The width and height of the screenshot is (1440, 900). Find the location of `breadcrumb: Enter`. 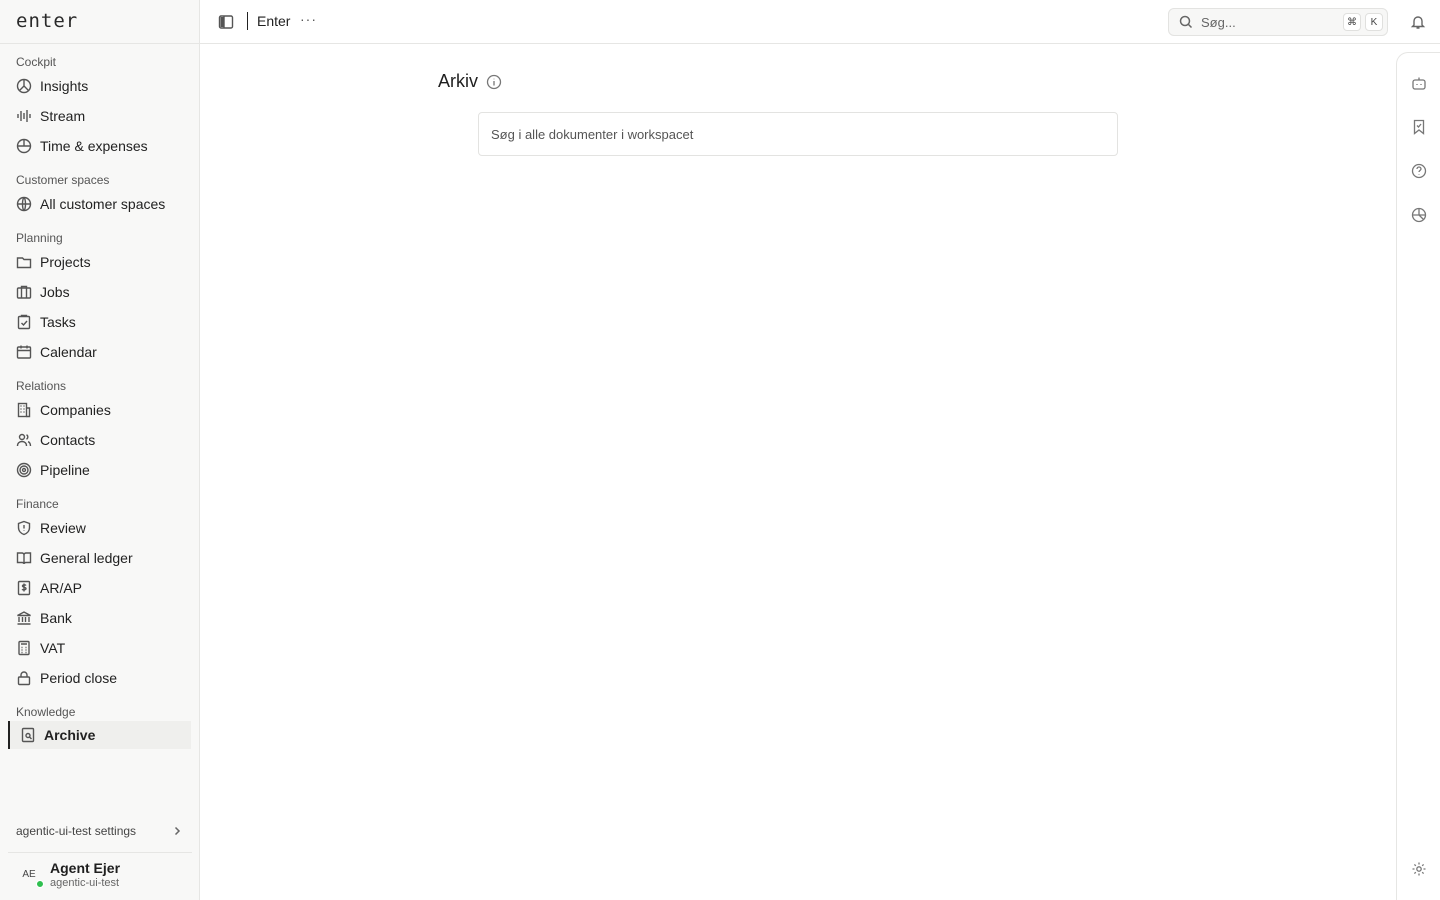

breadcrumb: Enter is located at coordinates (273, 21).